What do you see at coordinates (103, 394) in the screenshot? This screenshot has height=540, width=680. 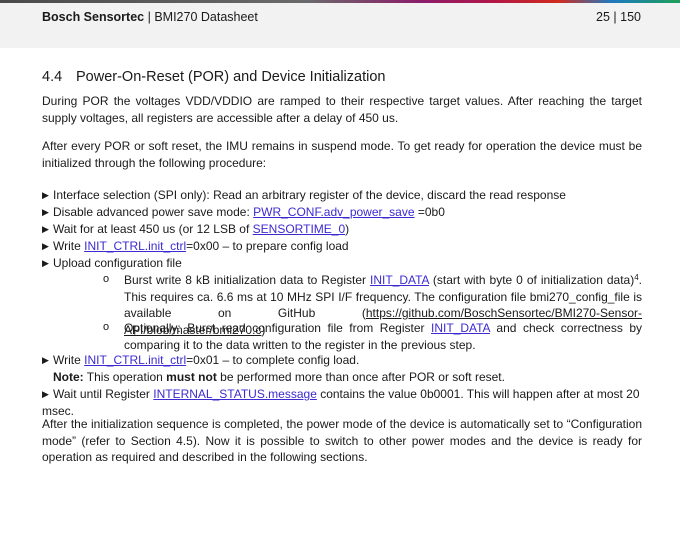 I see `list-item-text: Wait until Register` at bounding box center [103, 394].